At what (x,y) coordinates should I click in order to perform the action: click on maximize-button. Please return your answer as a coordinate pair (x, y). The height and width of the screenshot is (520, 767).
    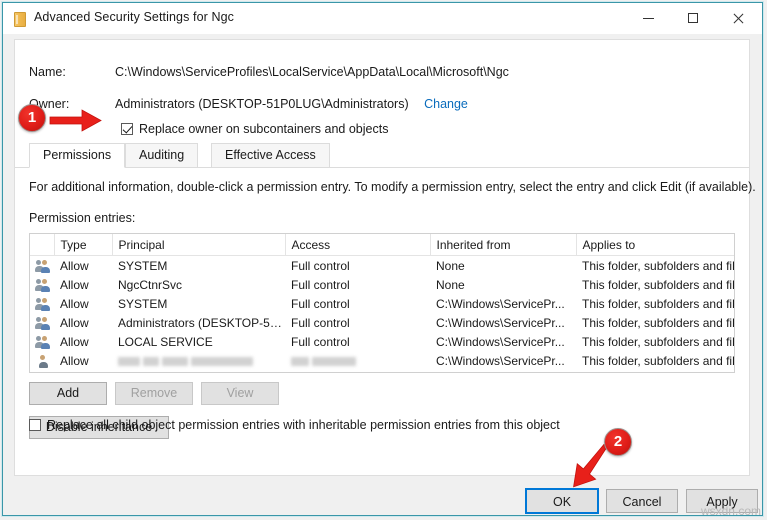
    Looking at the image, I should click on (694, 18).